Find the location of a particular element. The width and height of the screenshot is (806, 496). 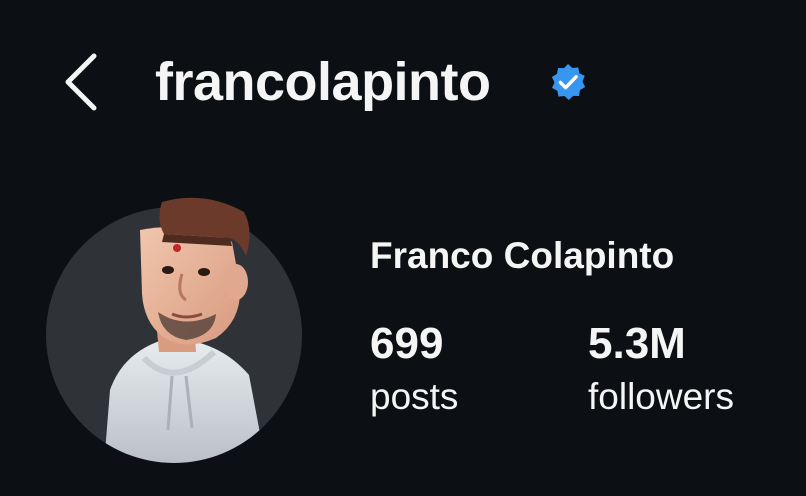

posts-label: posts is located at coordinates (414, 396).